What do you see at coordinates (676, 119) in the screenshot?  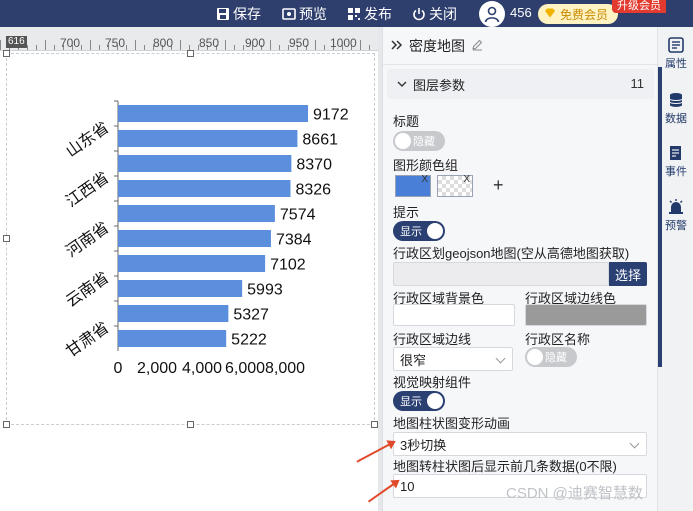 I see `rail-label: 数据` at bounding box center [676, 119].